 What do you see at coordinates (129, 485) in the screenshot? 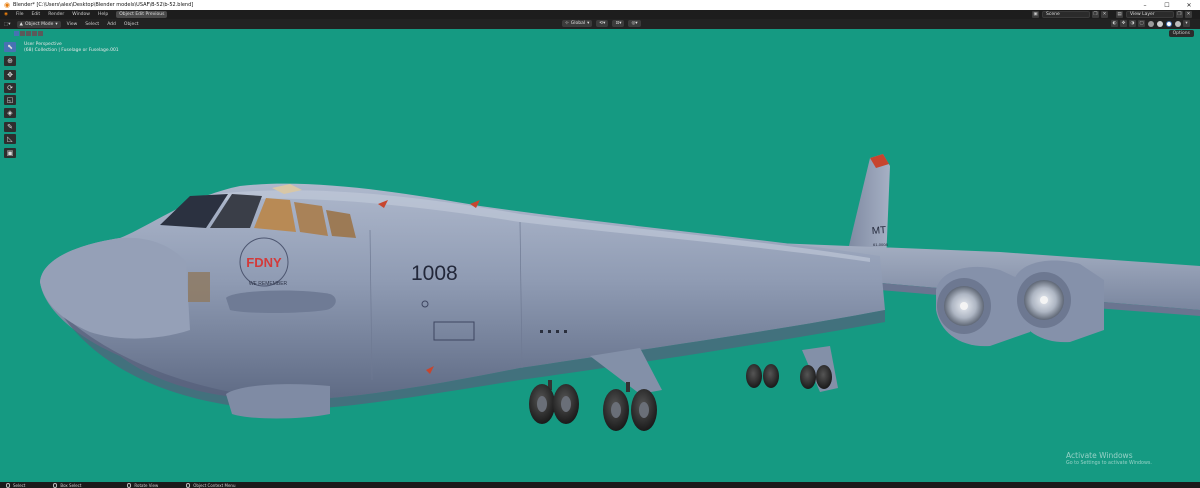
I see `mouse-middle-icon` at bounding box center [129, 485].